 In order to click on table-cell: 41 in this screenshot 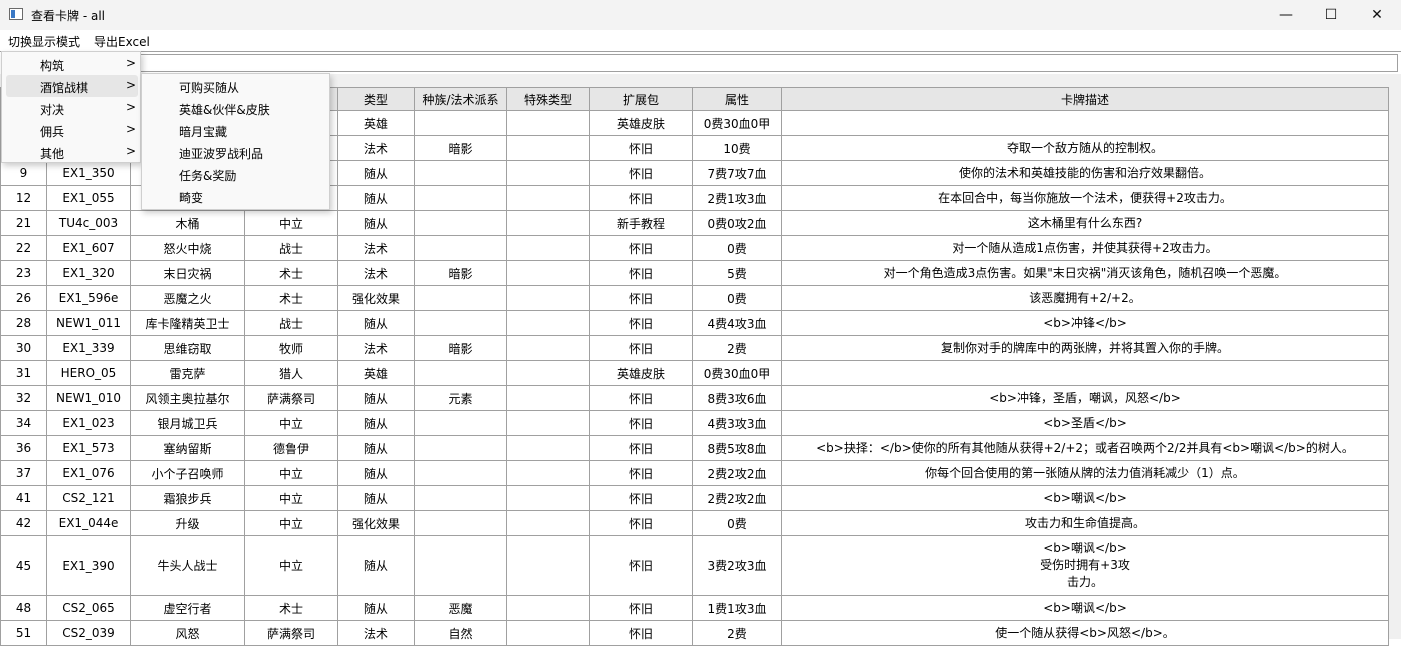, I will do `click(23, 498)`.